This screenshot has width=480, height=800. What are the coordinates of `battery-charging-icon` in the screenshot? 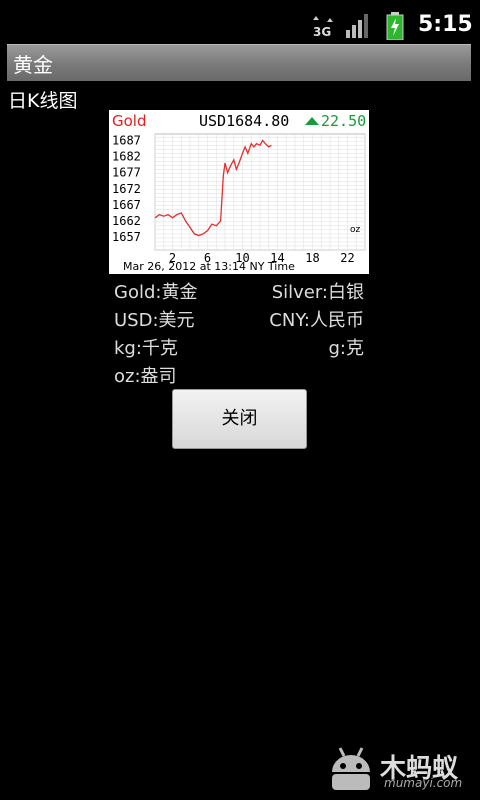 It's located at (395, 26).